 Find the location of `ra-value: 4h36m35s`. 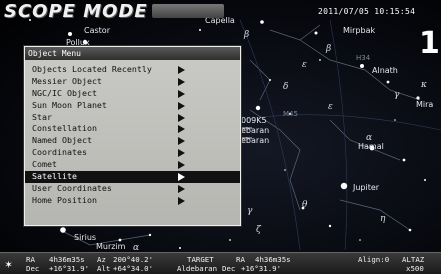

ra-value: 4h36m35s is located at coordinates (67, 259).